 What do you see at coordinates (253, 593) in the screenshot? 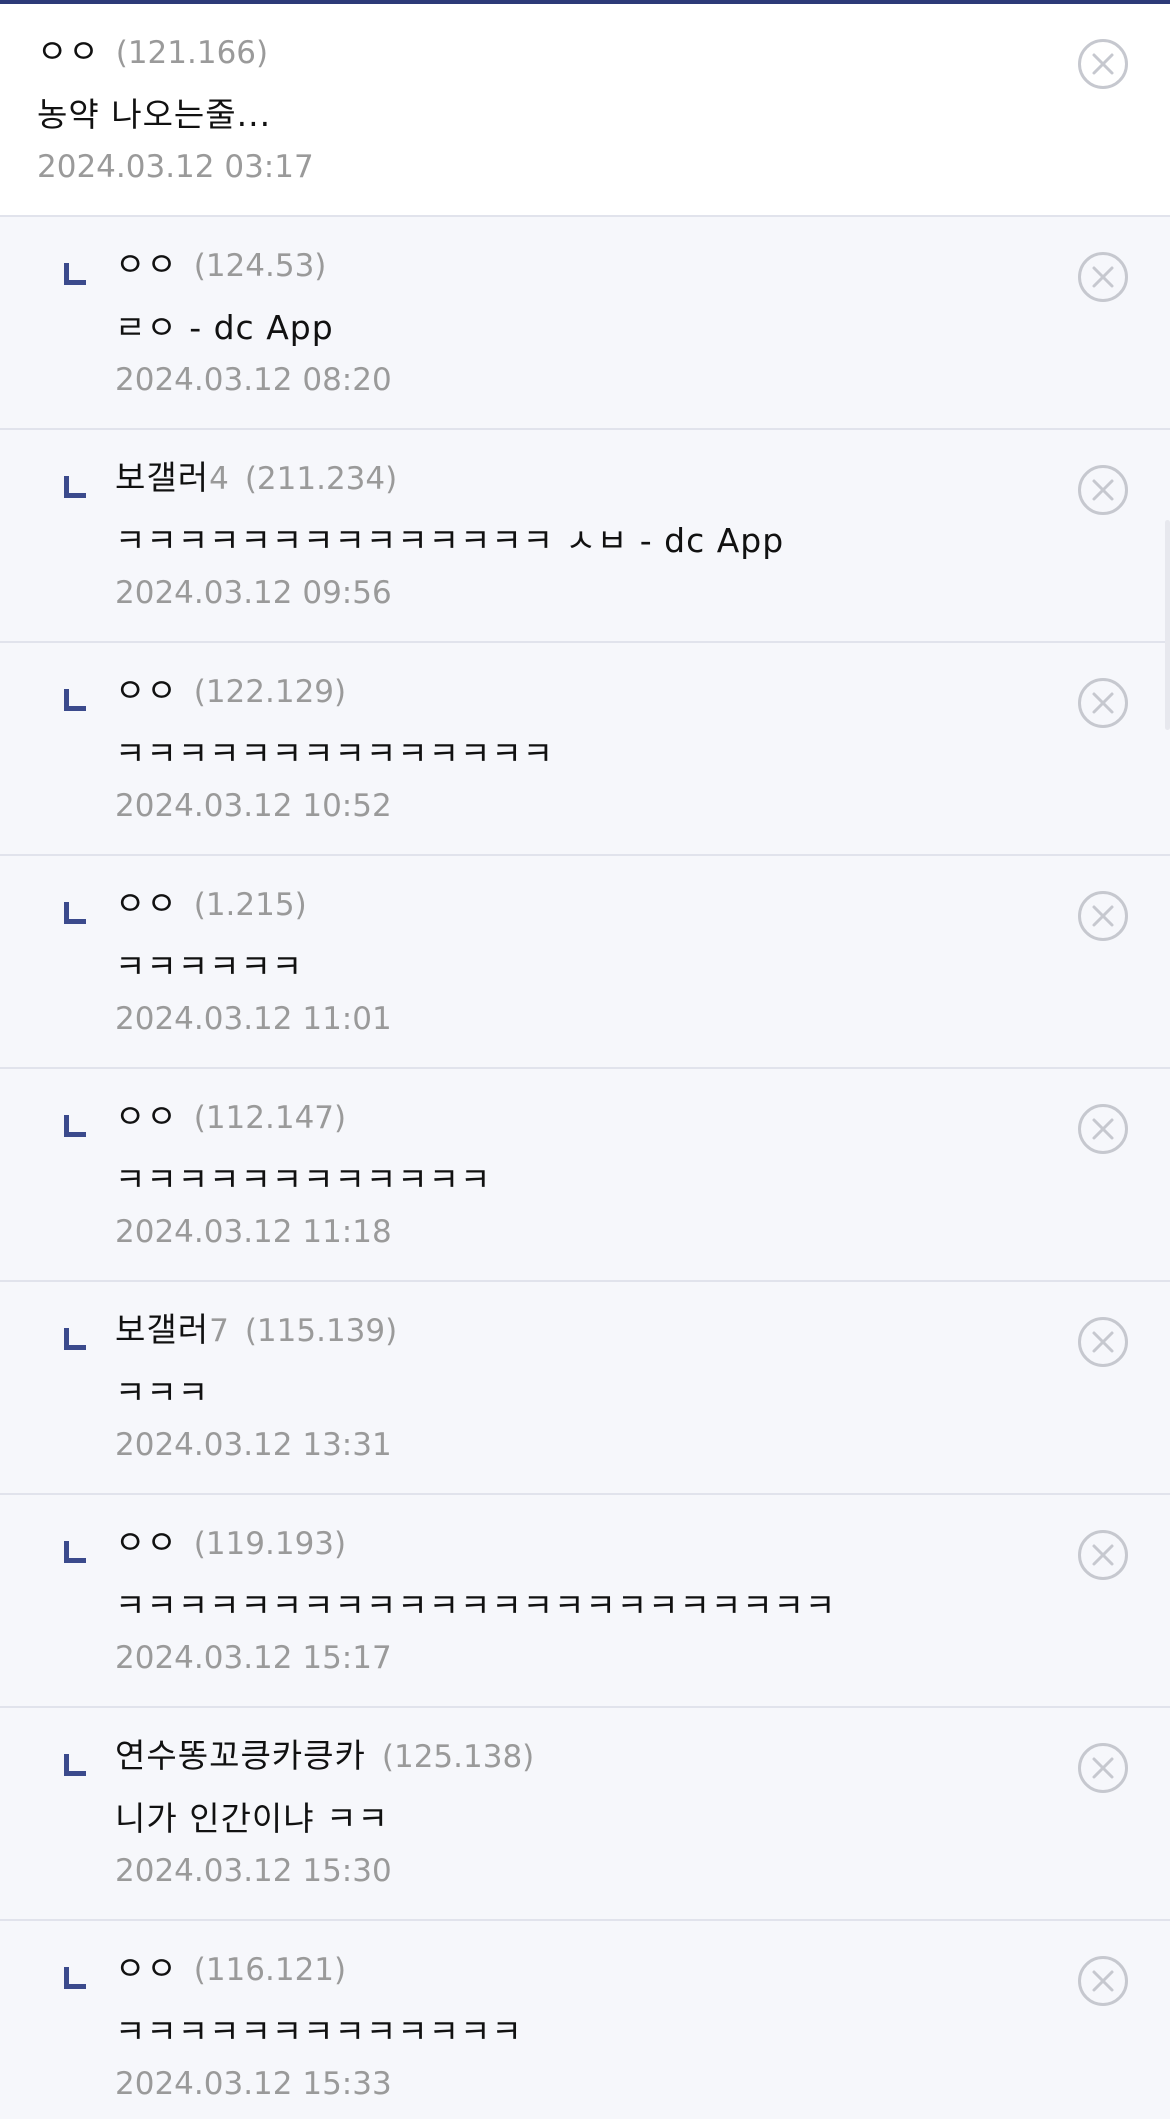
I see `reply-date: 2024.03.12 09:56` at bounding box center [253, 593].